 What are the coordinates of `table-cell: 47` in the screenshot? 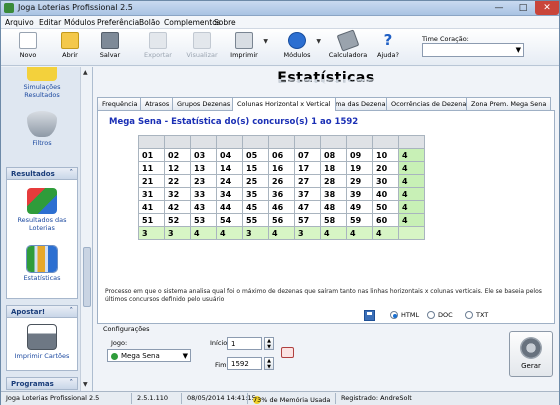 It's located at (307, 207).